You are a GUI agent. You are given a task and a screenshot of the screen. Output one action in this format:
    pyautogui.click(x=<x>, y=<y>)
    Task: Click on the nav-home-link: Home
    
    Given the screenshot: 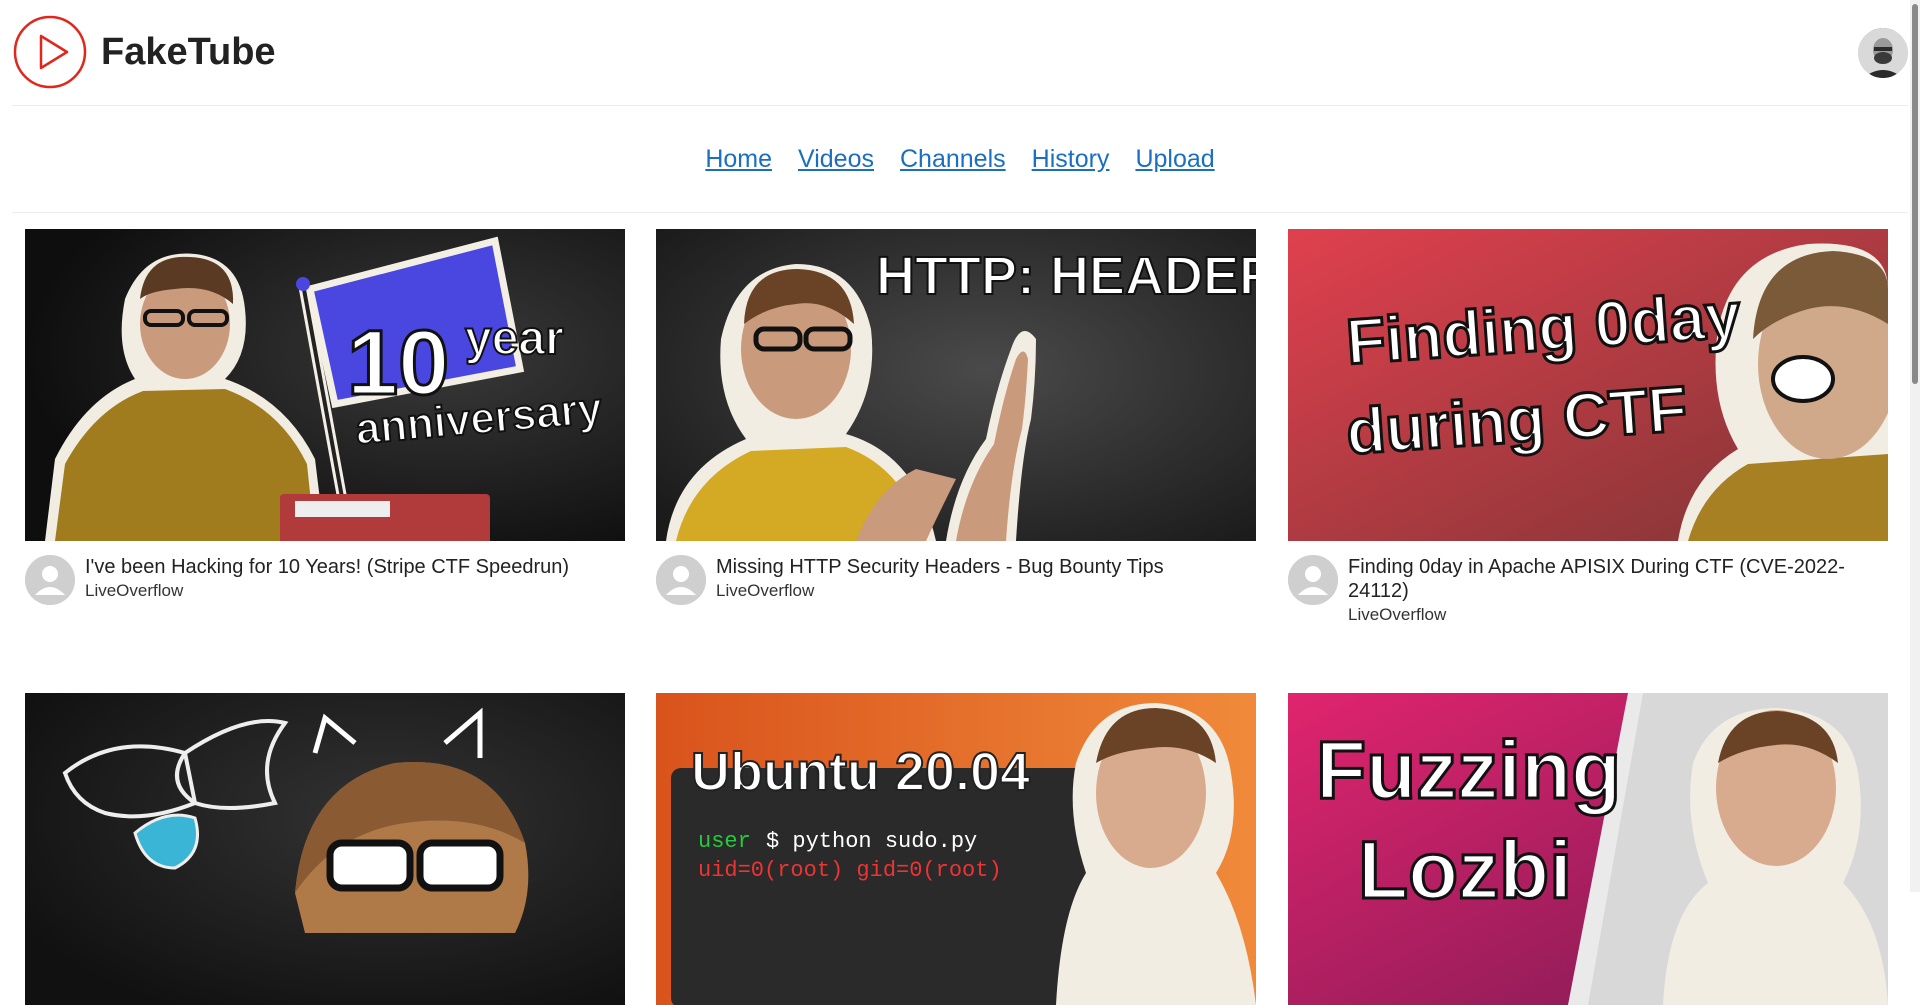 What is the action you would take?
    pyautogui.click(x=738, y=159)
    